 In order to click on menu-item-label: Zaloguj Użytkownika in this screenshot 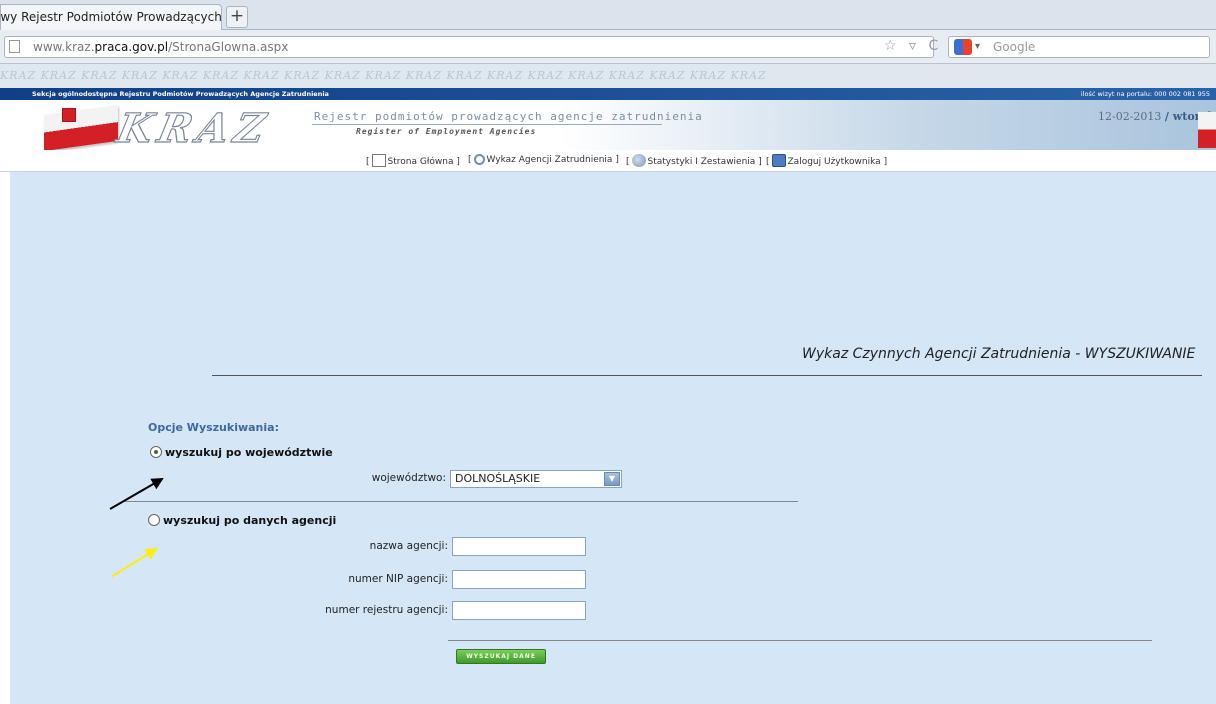, I will do `click(834, 162)`.